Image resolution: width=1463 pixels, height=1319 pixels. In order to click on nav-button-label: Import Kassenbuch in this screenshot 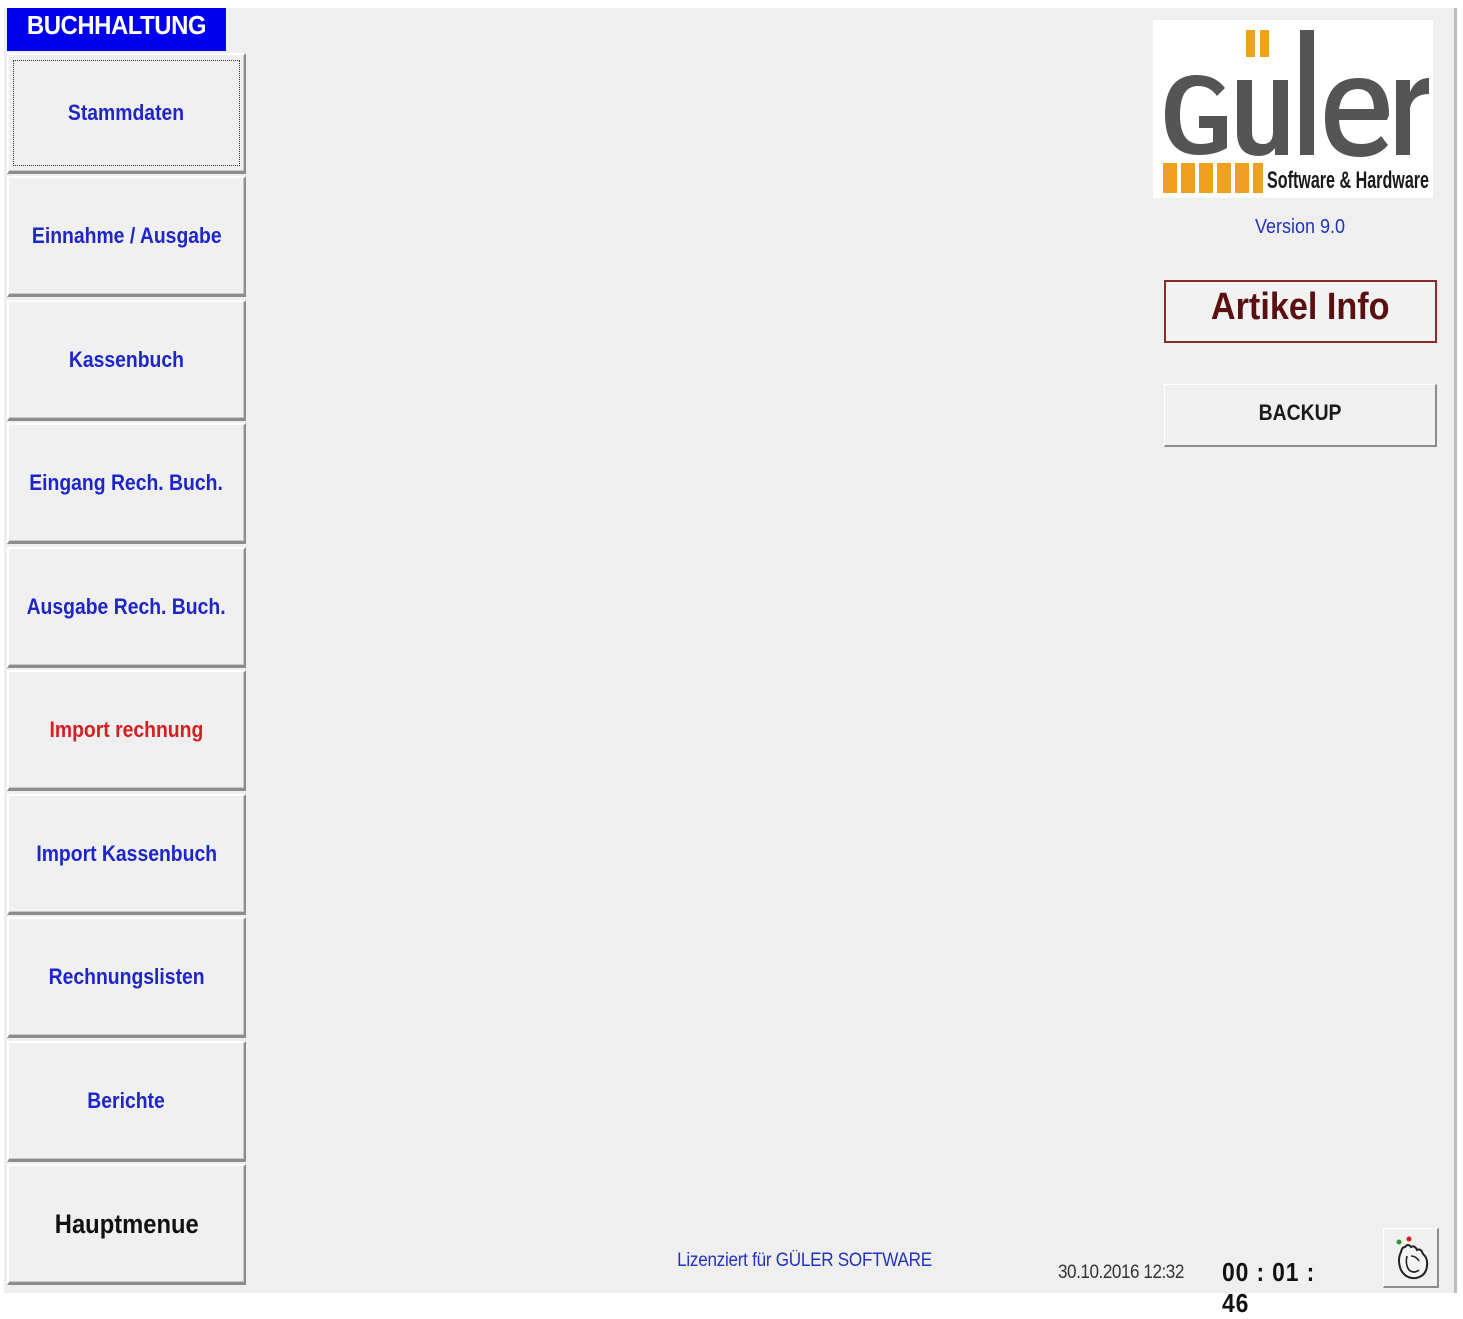, I will do `click(126, 853)`.